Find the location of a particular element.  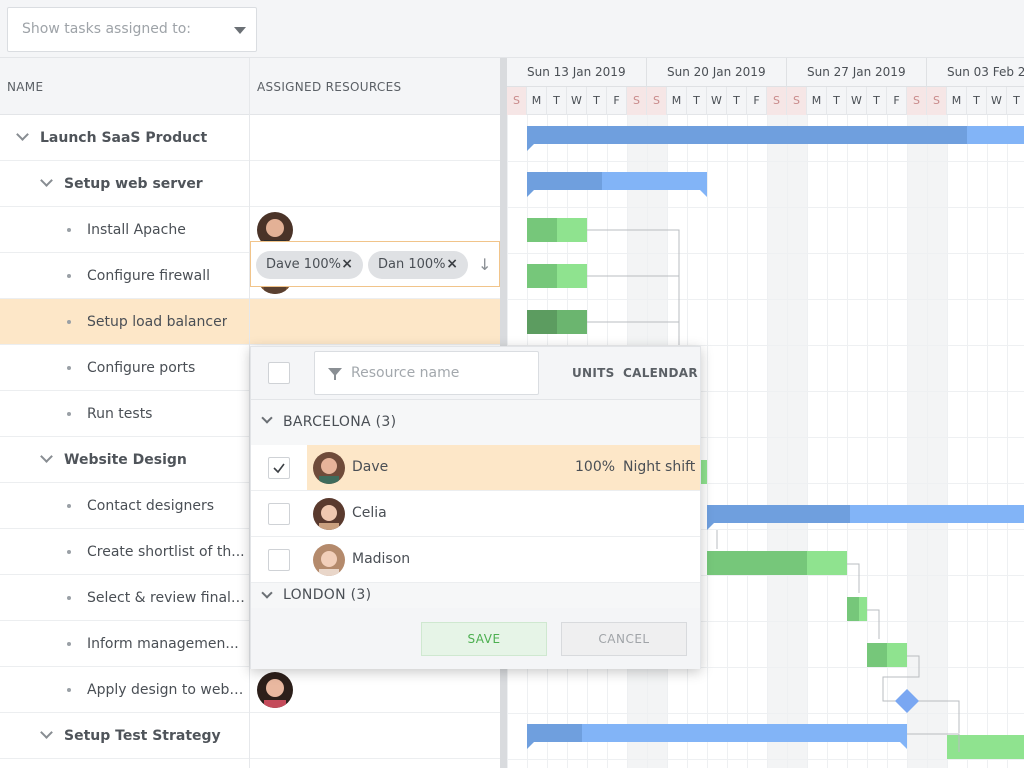

resource-name: Madison is located at coordinates (381, 559).